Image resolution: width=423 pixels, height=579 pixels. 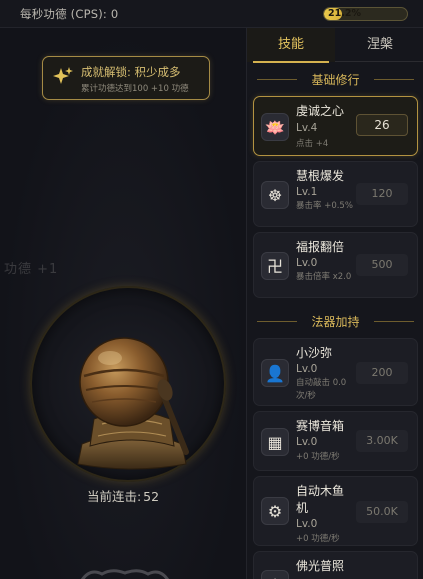 I want to click on artifact-card: 👤 小沙弥 Lv.0 自动敲击 0.0 次/秒 200, so click(x=335, y=372).